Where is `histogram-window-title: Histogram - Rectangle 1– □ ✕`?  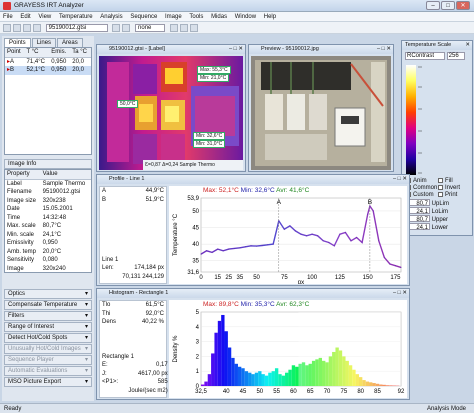 histogram-window-title: Histogram - Rectangle 1– □ ✕ is located at coordinates (253, 293).